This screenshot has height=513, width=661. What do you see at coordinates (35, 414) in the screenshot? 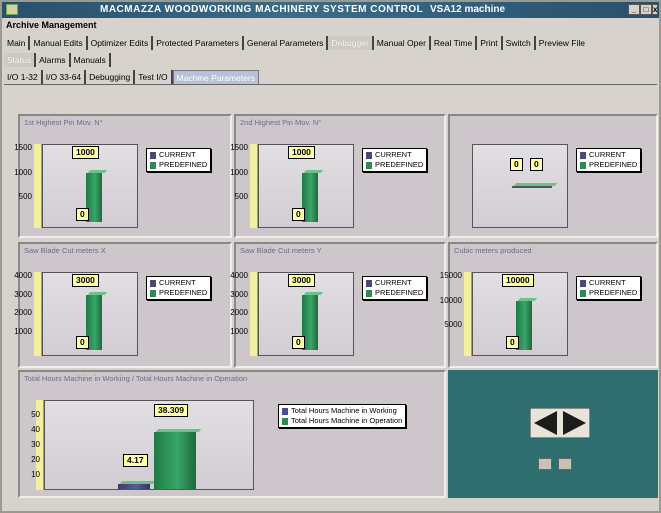
I see `tick-label: 50` at bounding box center [35, 414].